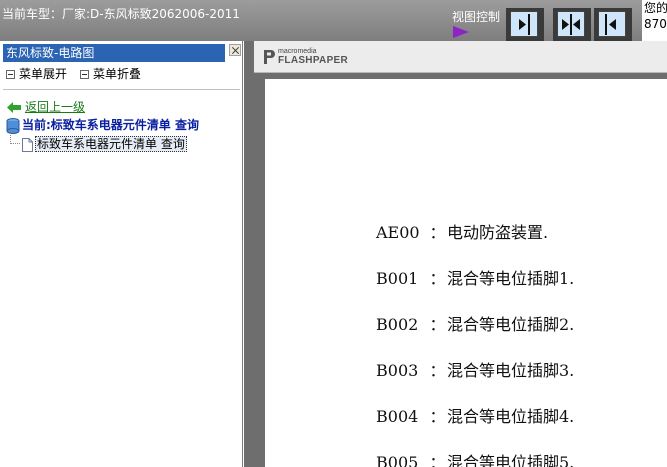 The width and height of the screenshot is (667, 467). Describe the element at coordinates (269, 57) in the screenshot. I see `flashpaper-p-icon` at that location.